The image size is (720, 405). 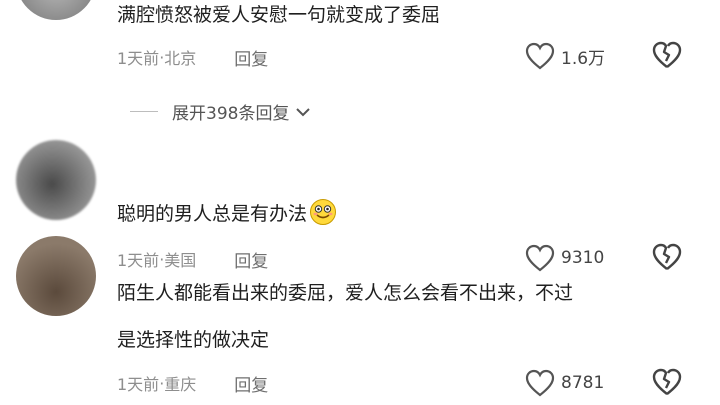 I want to click on comment-text: 聪明的男人总是有办法, so click(x=227, y=214).